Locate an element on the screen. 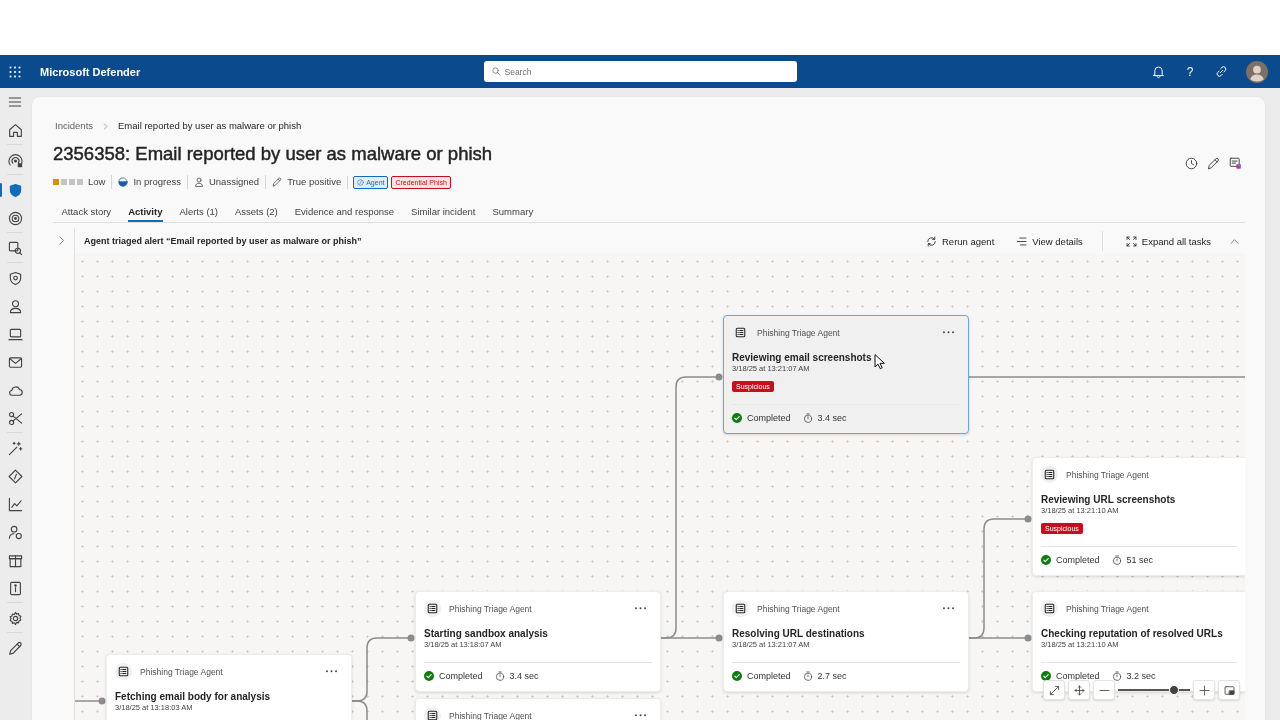  task-duration: 51 sec is located at coordinates (1140, 560).